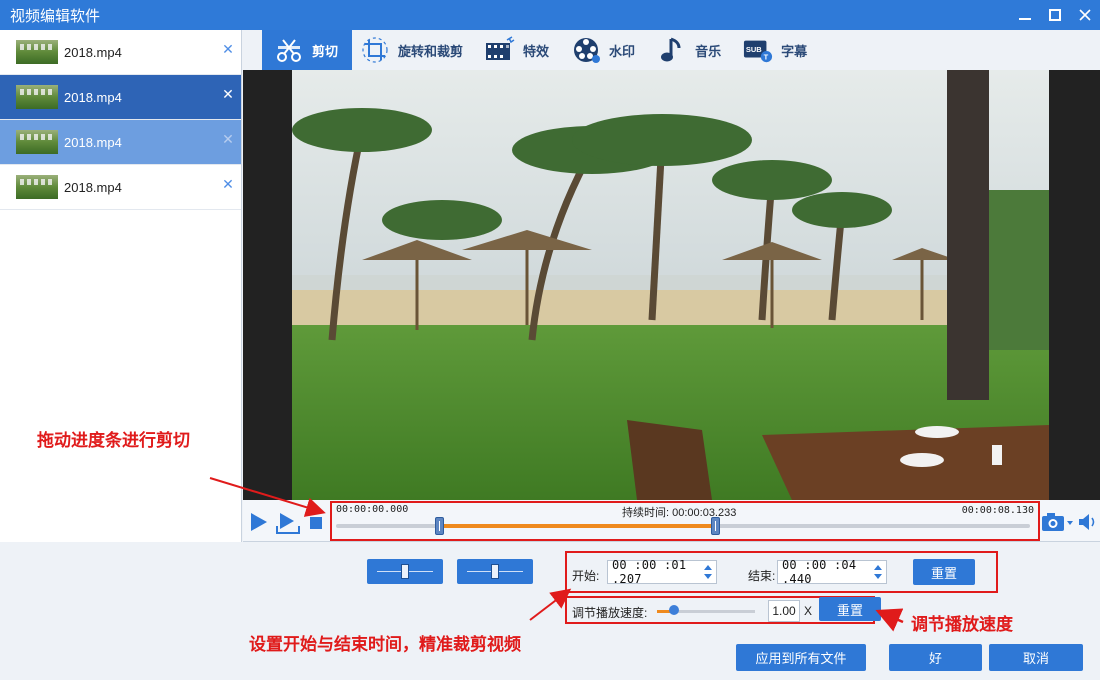 Image resolution: width=1100 pixels, height=680 pixels. What do you see at coordinates (556, 554) in the screenshot?
I see `annotation-arrows` at bounding box center [556, 554].